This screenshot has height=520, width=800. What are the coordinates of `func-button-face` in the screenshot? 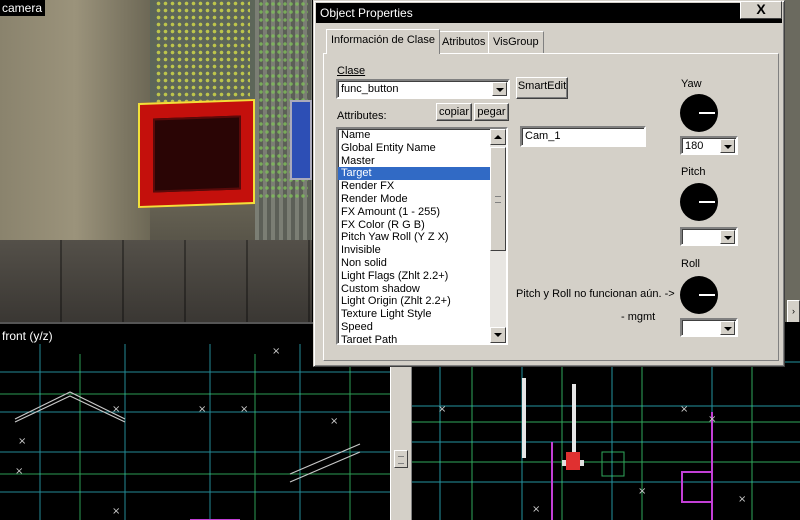 It's located at (197, 154).